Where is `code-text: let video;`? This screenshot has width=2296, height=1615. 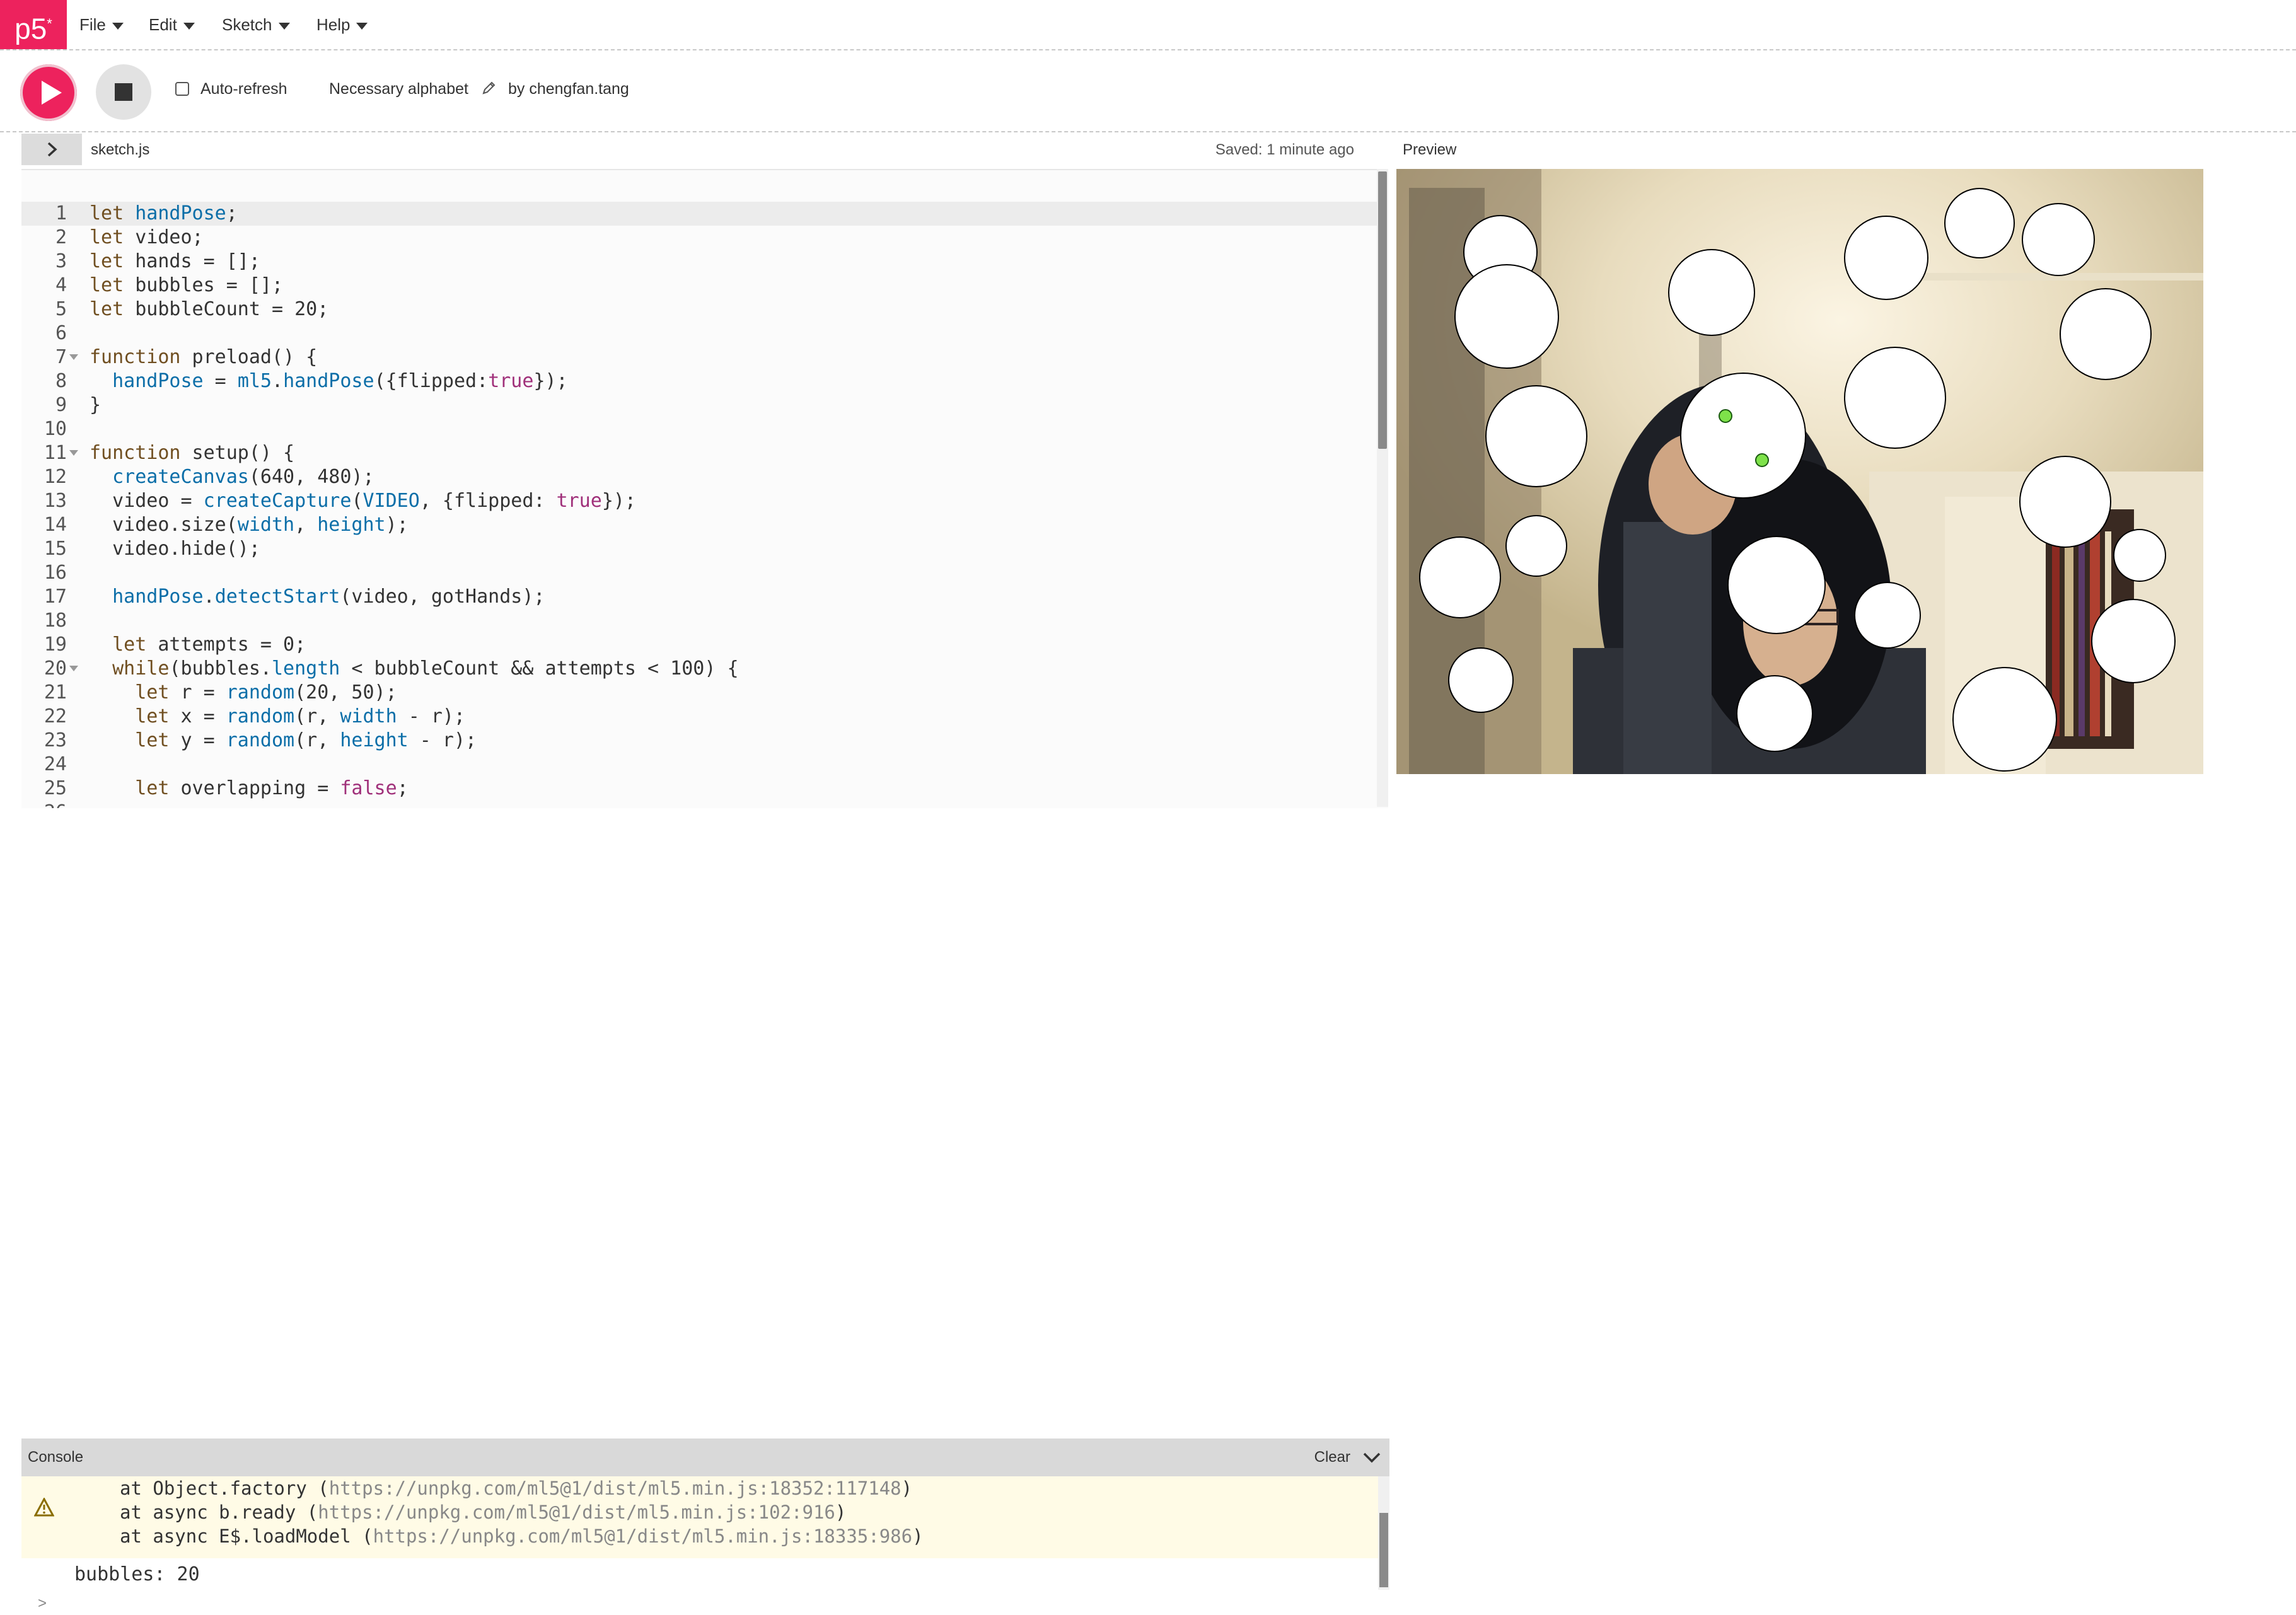 code-text: let video; is located at coordinates (147, 237).